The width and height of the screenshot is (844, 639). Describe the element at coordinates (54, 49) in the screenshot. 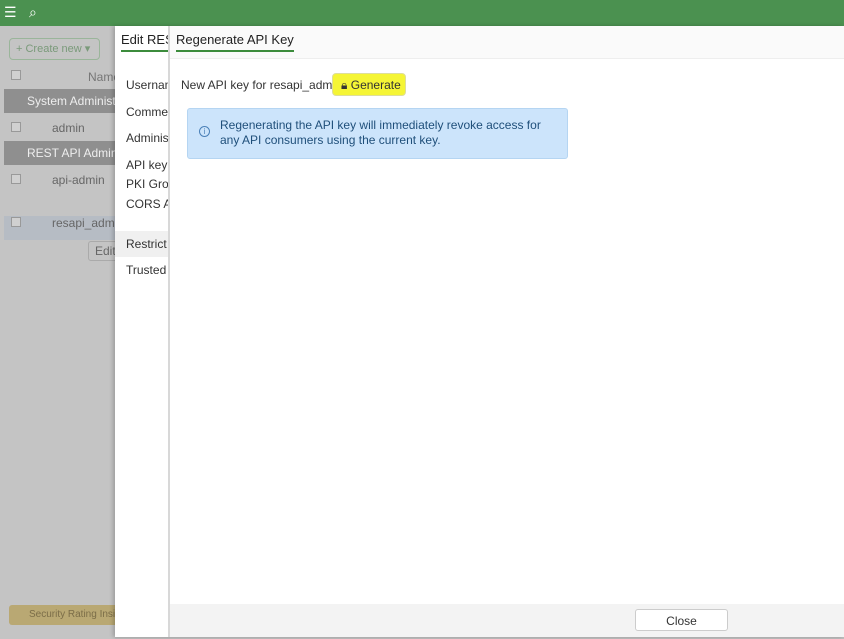

I see `create-new-button: + Create new ▾` at that location.